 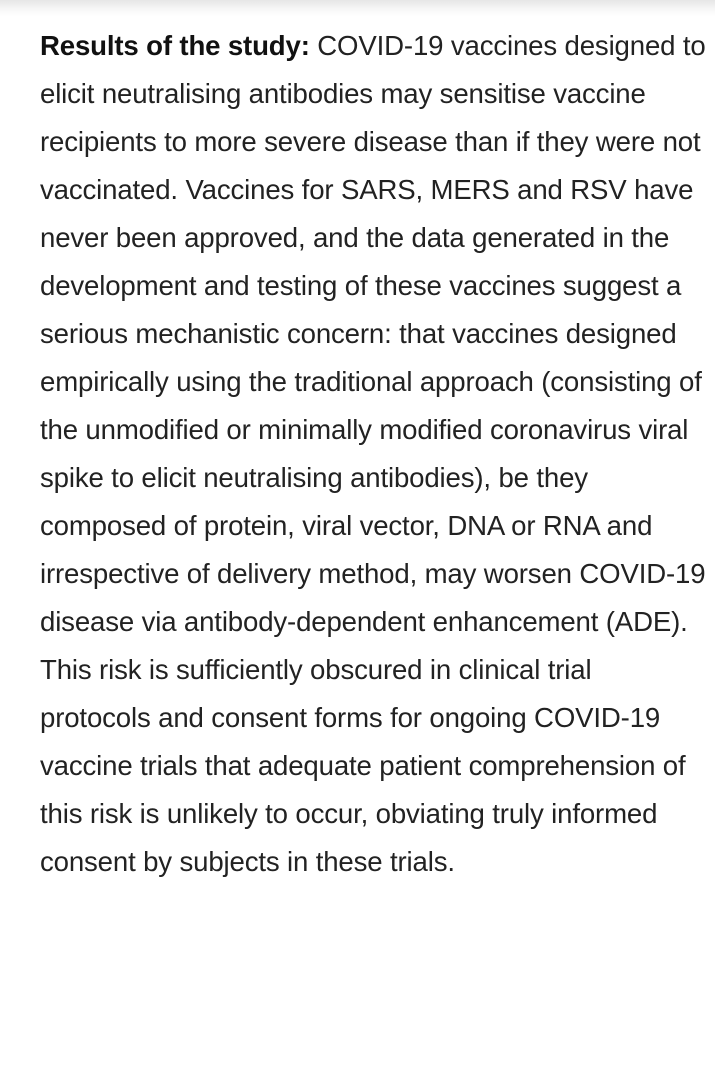 I want to click on results-heading: Results of the study:, so click(x=175, y=45).